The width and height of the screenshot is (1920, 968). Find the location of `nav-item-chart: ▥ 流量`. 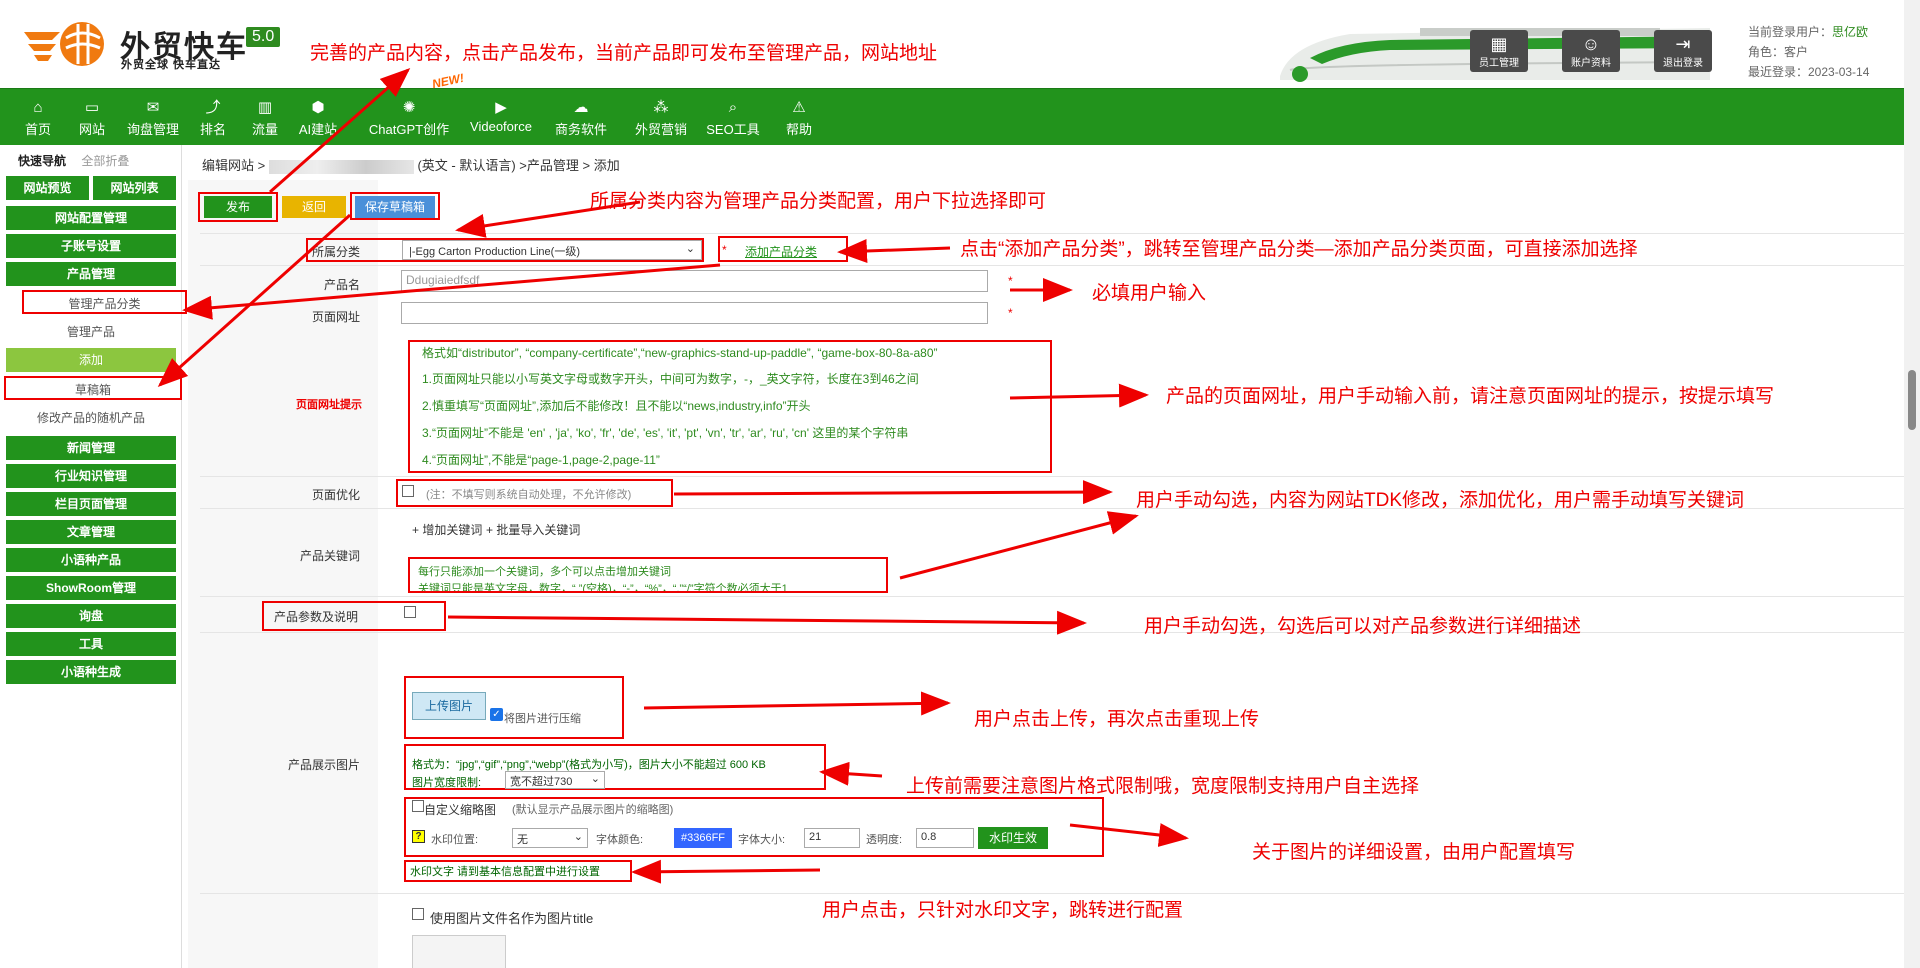

nav-item-chart: ▥ 流量 is located at coordinates (265, 116).